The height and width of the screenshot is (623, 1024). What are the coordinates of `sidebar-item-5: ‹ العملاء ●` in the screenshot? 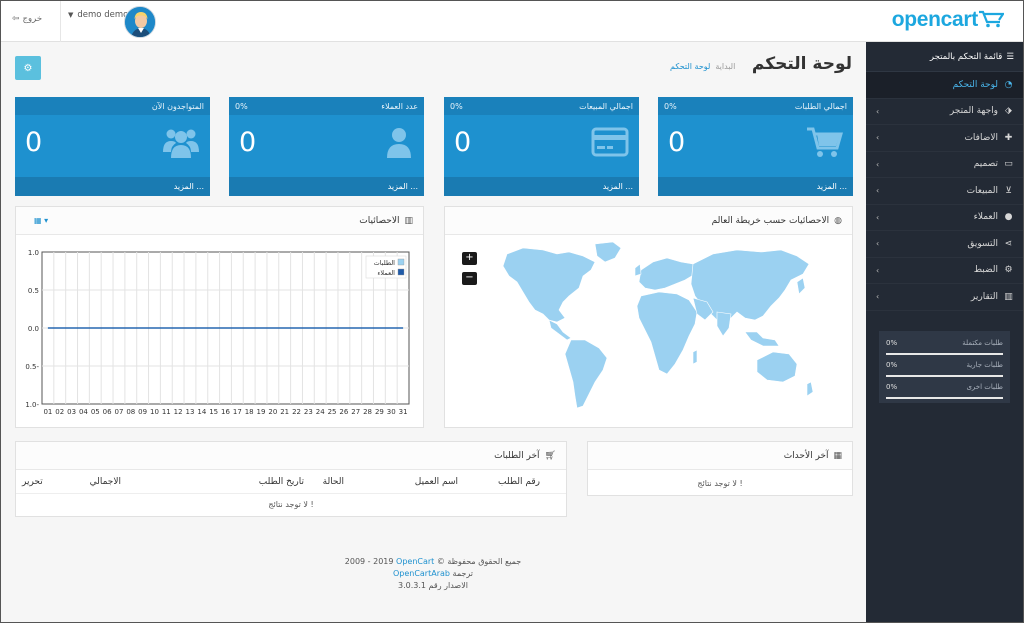 It's located at (945, 218).